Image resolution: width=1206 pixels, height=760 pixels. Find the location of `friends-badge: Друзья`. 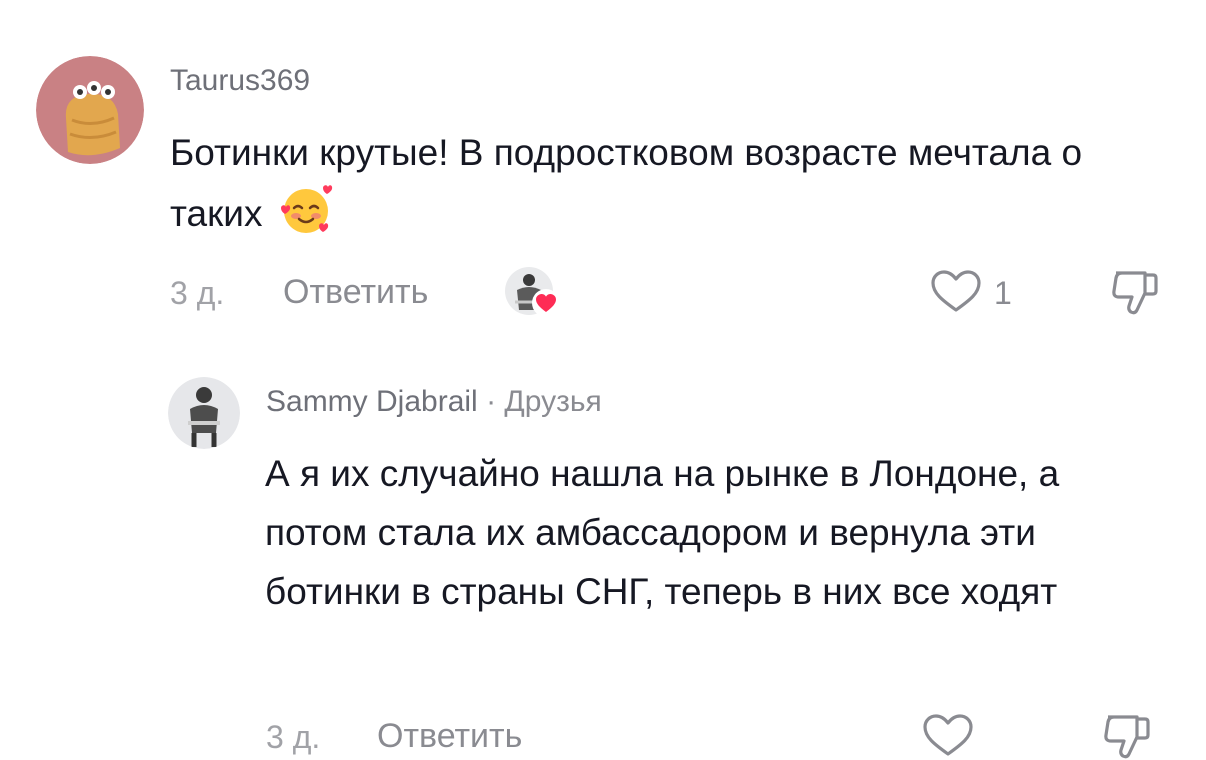

friends-badge: Друзья is located at coordinates (553, 401).